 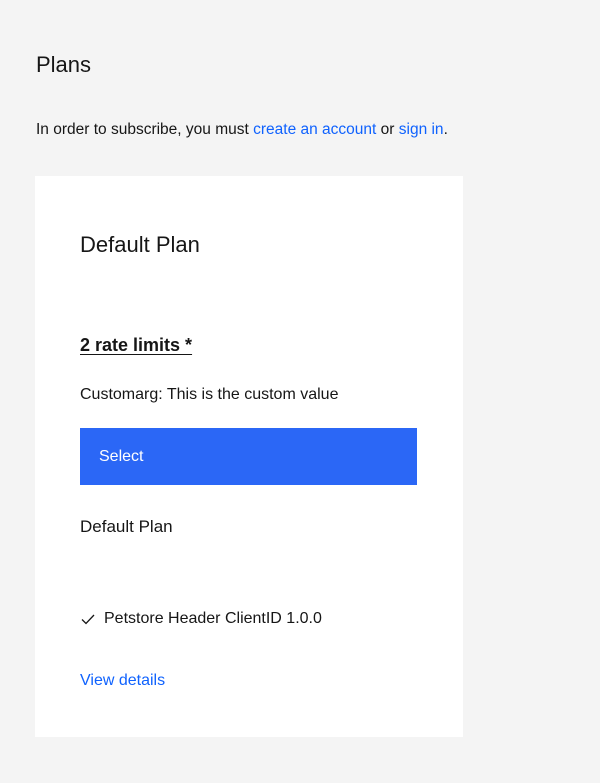 I want to click on select-plan-button: Select, so click(x=248, y=456).